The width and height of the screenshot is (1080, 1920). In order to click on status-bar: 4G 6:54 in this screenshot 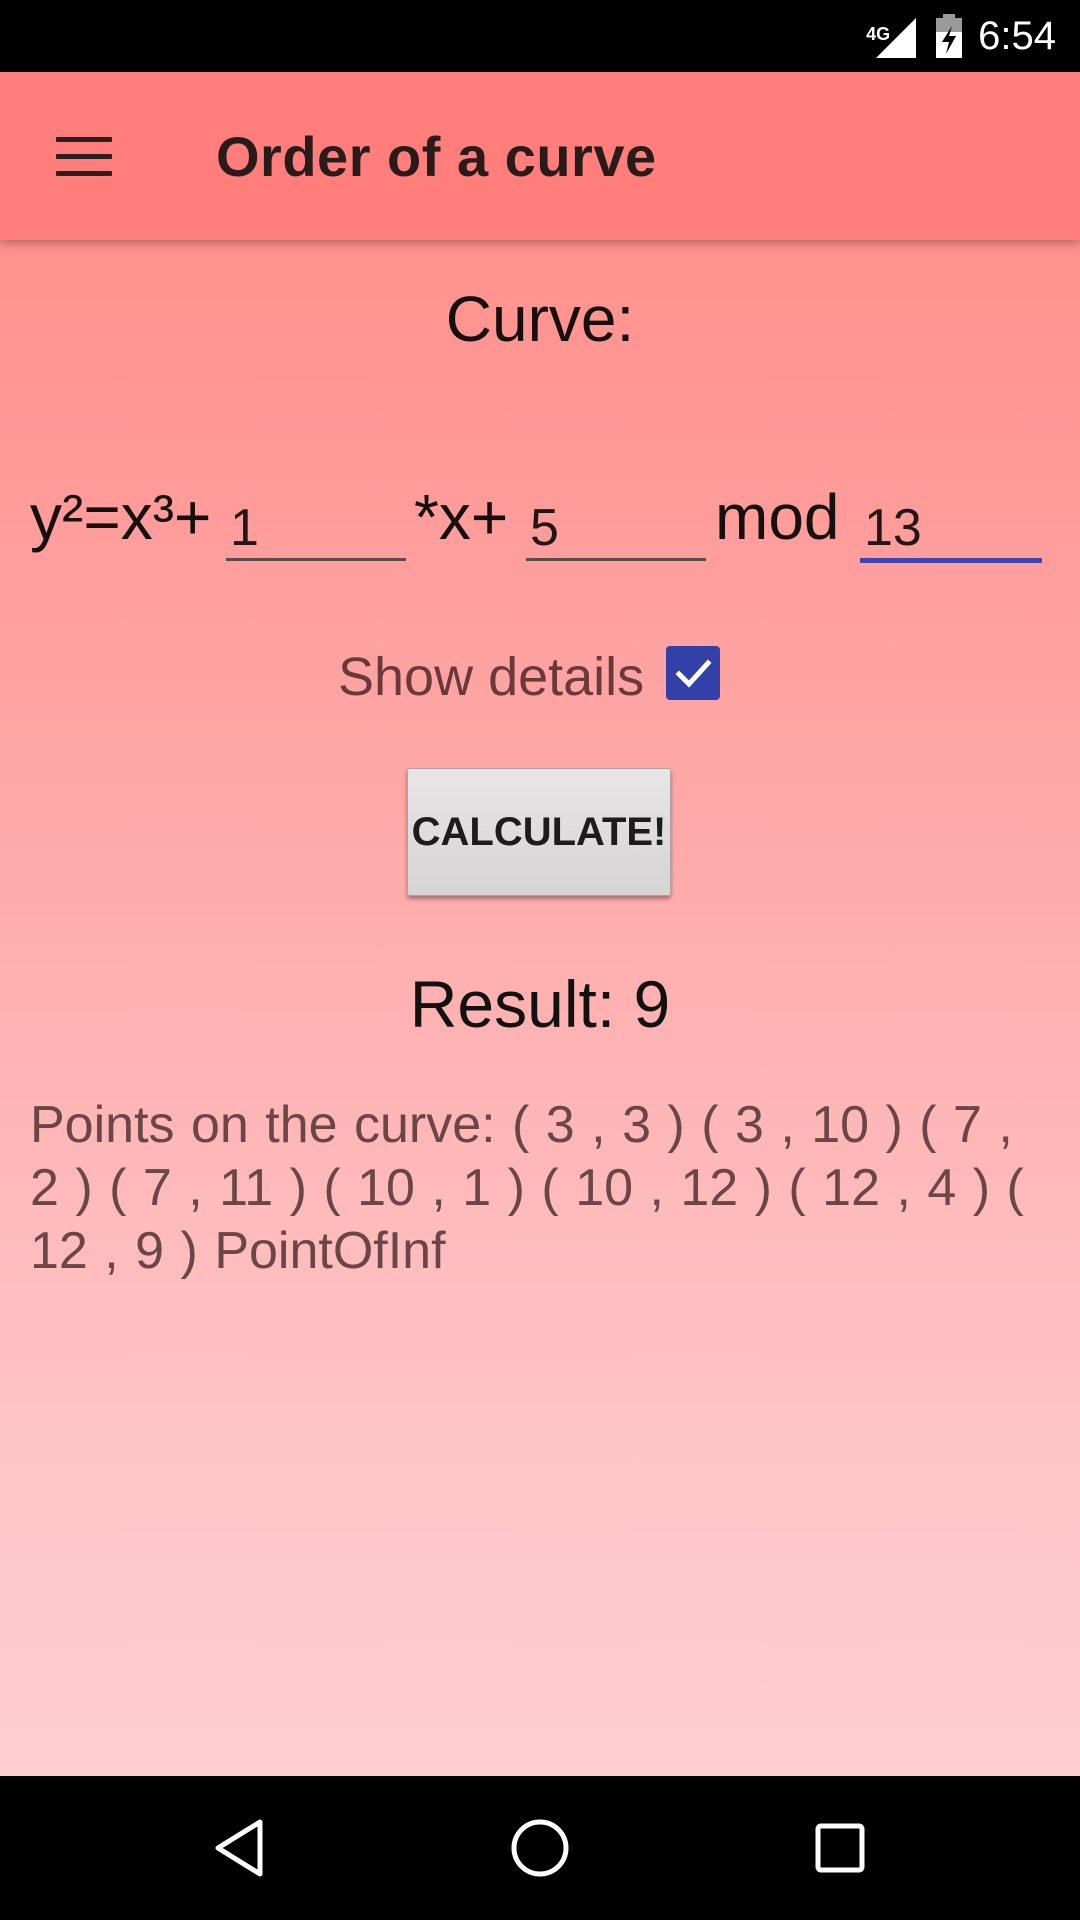, I will do `click(540, 36)`.